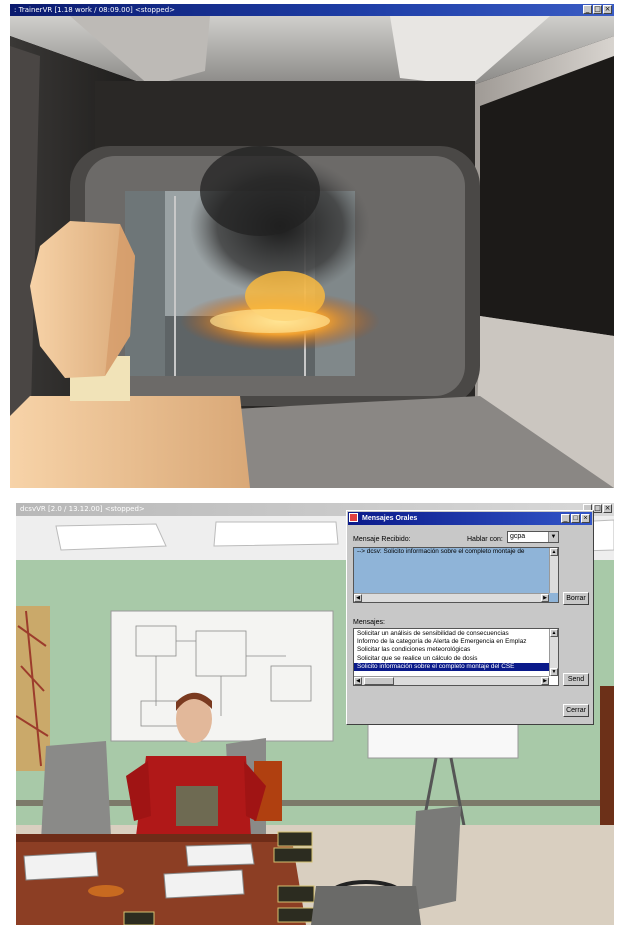  Describe the element at coordinates (353, 517) in the screenshot. I see `app-icon` at that location.